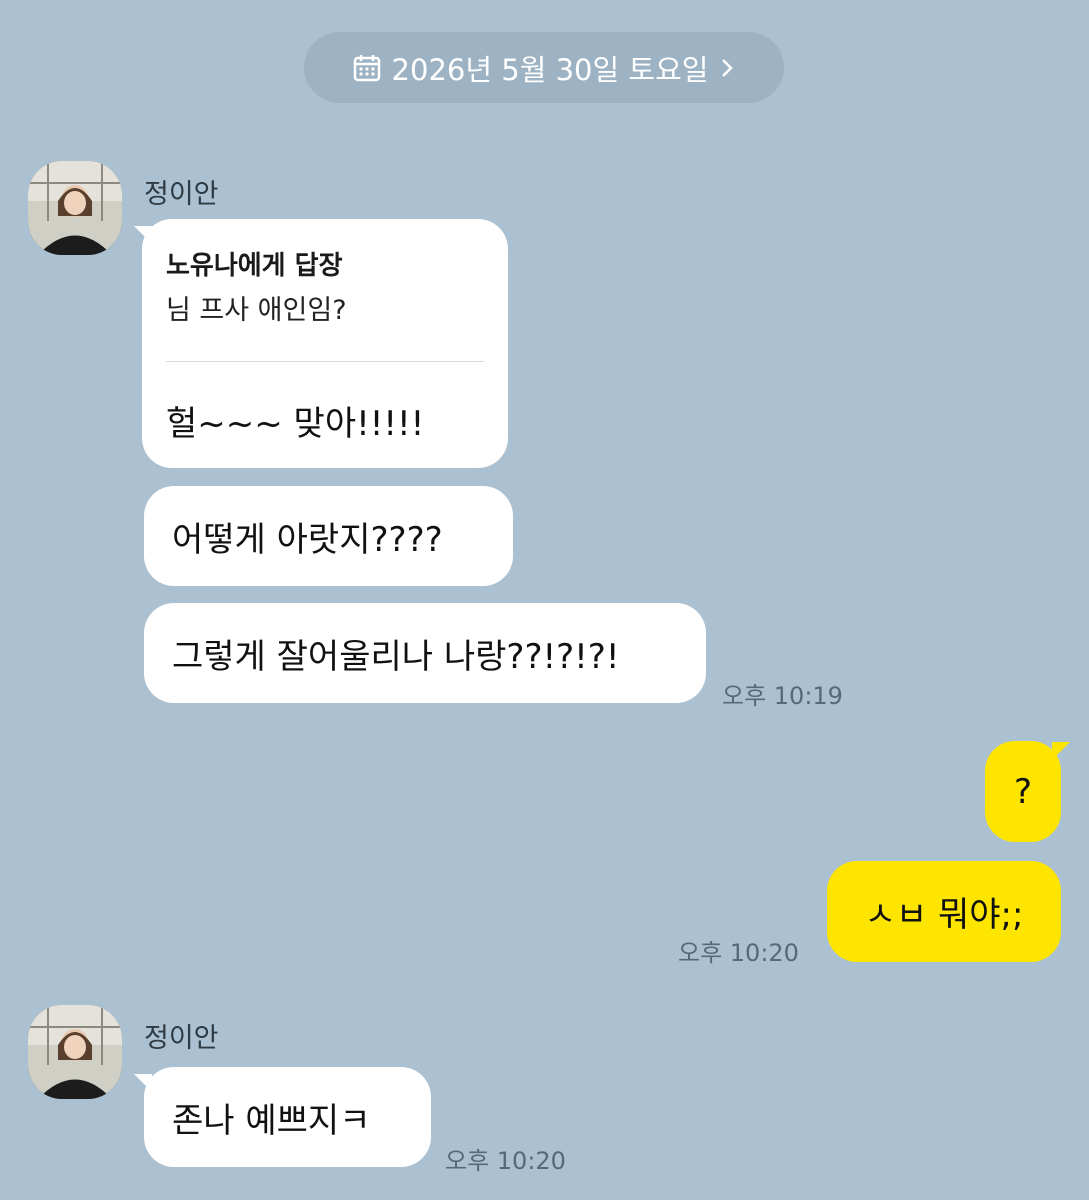 This screenshot has height=1200, width=1089. Describe the element at coordinates (271, 1120) in the screenshot. I see `message-text: 존나 예쁘지ㅋ` at that location.